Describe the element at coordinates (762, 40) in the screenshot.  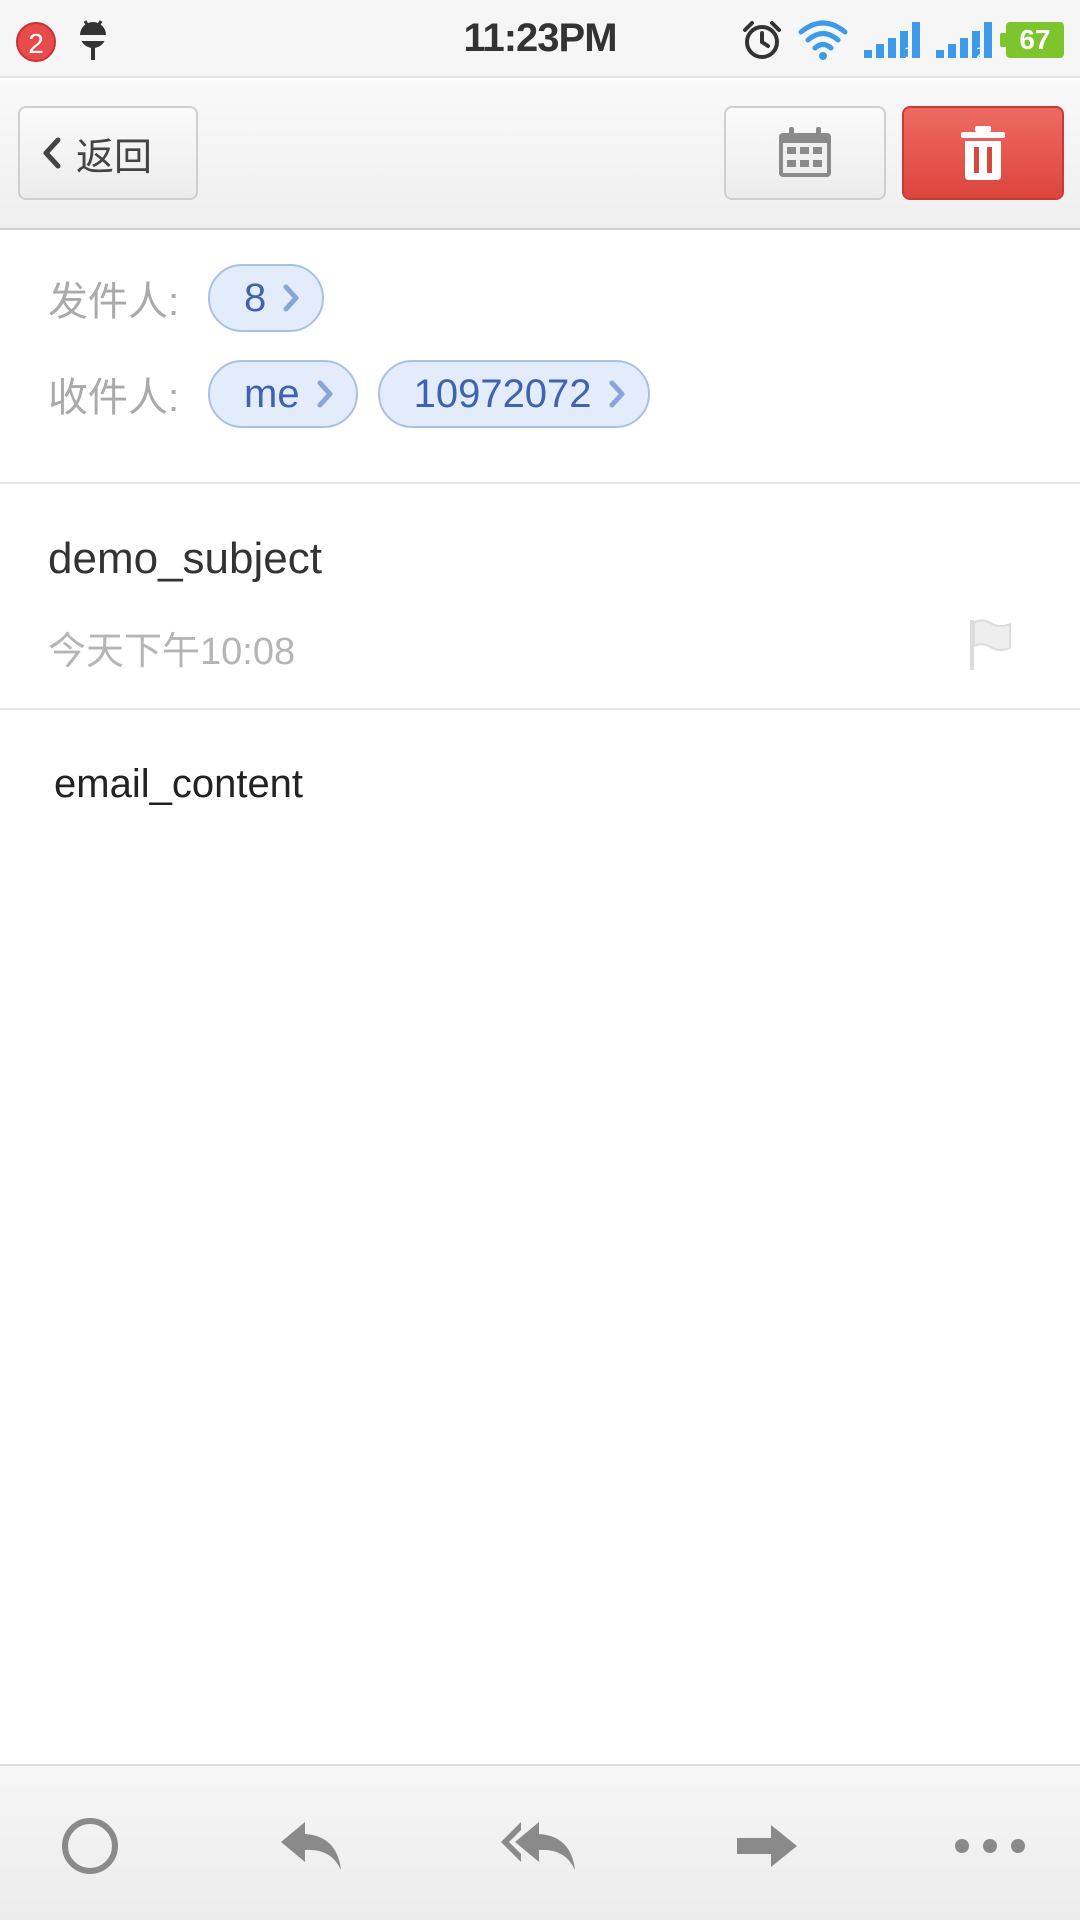
I see `alarm-icon` at that location.